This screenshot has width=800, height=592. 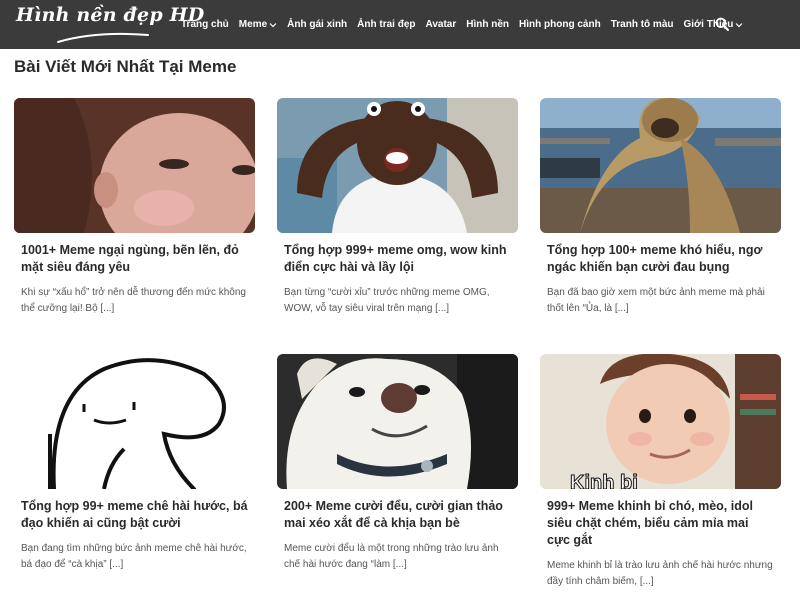 I want to click on smirking-baby-image: Kinh bi, so click(x=660, y=421).